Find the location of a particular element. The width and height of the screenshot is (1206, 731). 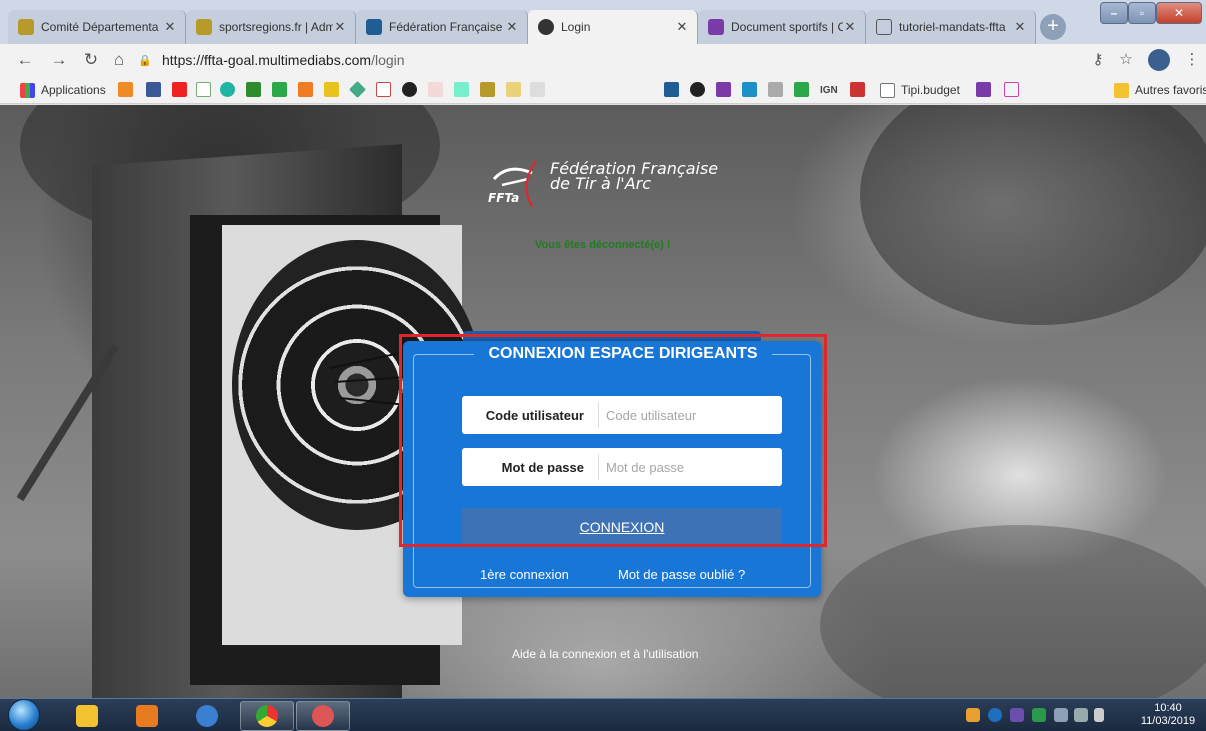

page-favicon-icon is located at coordinates (884, 27).